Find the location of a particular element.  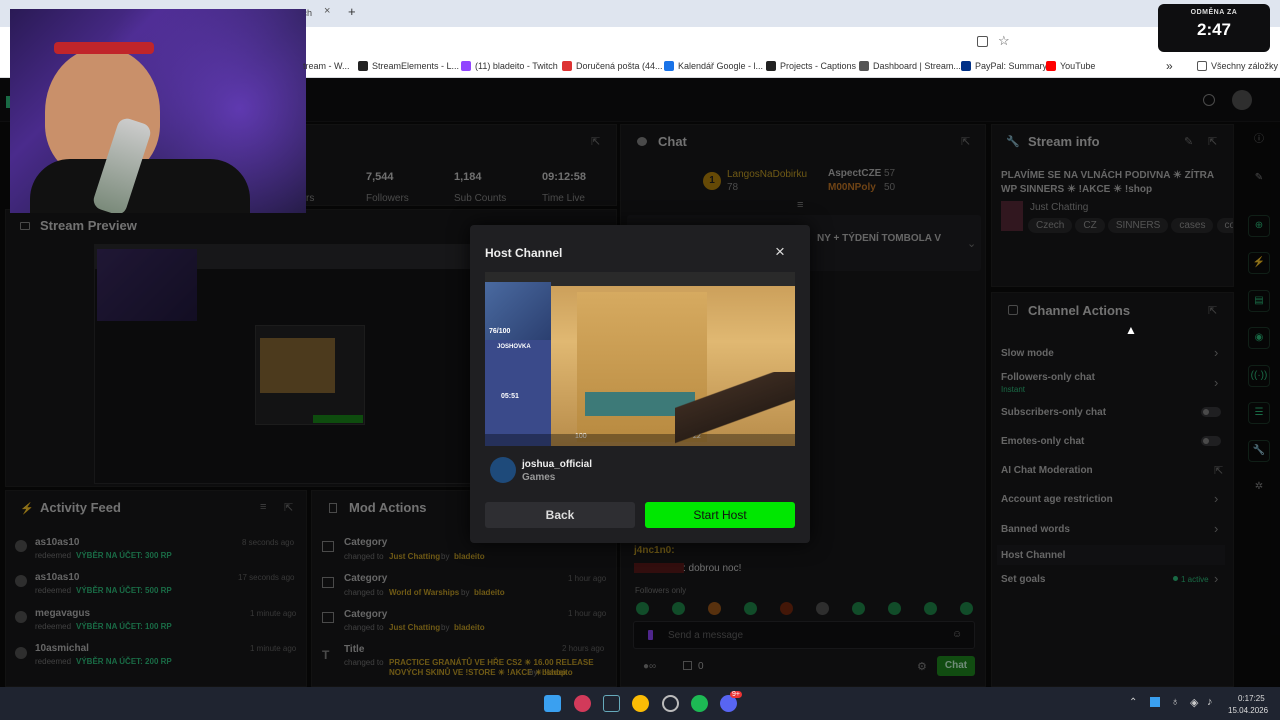

gmail-icon is located at coordinates (567, 66).